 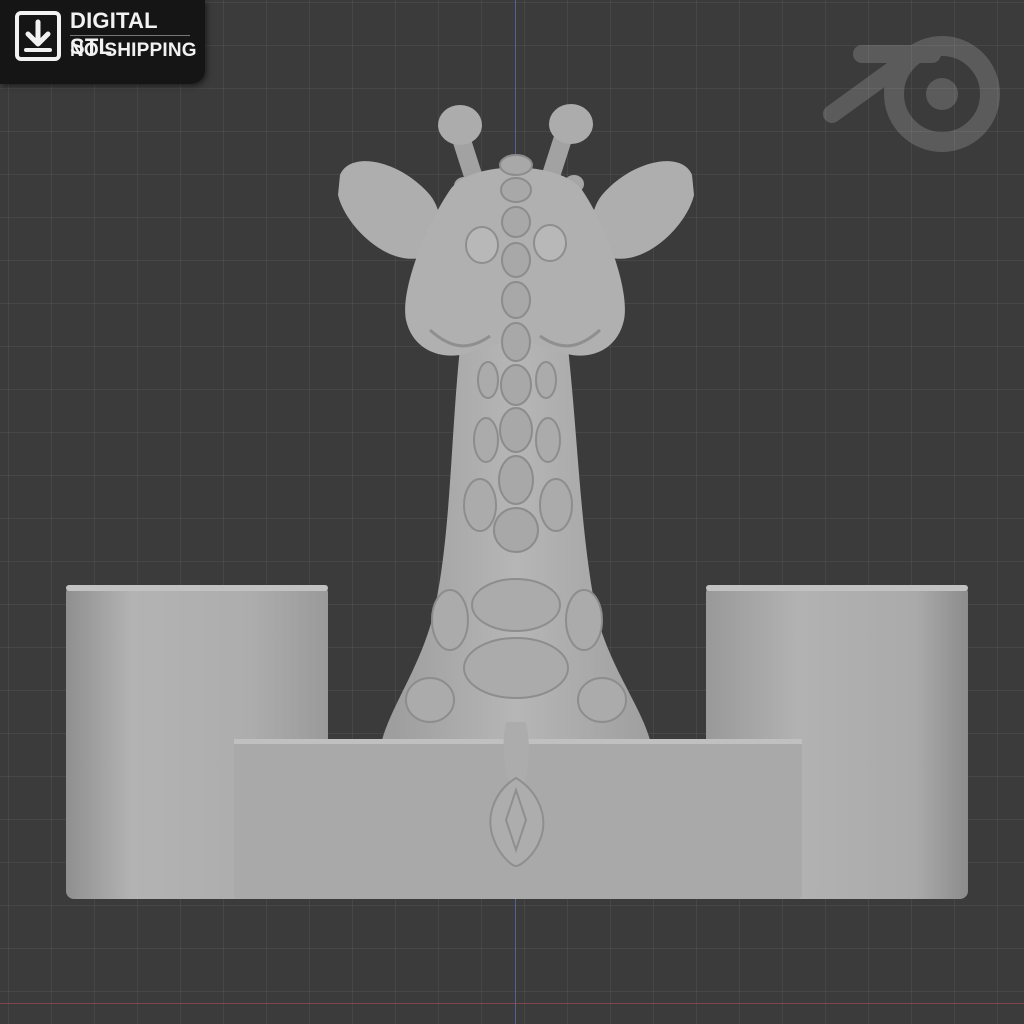 What do you see at coordinates (911, 94) in the screenshot?
I see `blender-logo-icon` at bounding box center [911, 94].